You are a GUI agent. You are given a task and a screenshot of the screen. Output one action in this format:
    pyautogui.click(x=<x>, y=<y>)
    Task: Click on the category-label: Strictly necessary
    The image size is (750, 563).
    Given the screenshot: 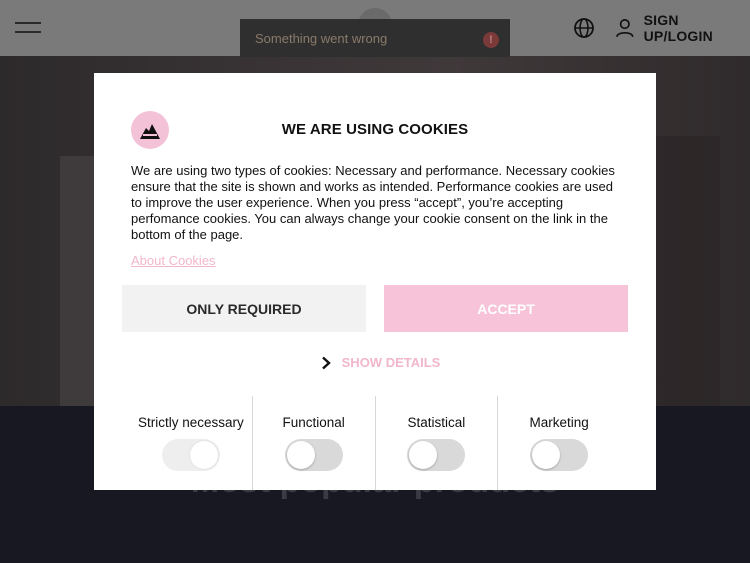 What is the action you would take?
    pyautogui.click(x=190, y=422)
    